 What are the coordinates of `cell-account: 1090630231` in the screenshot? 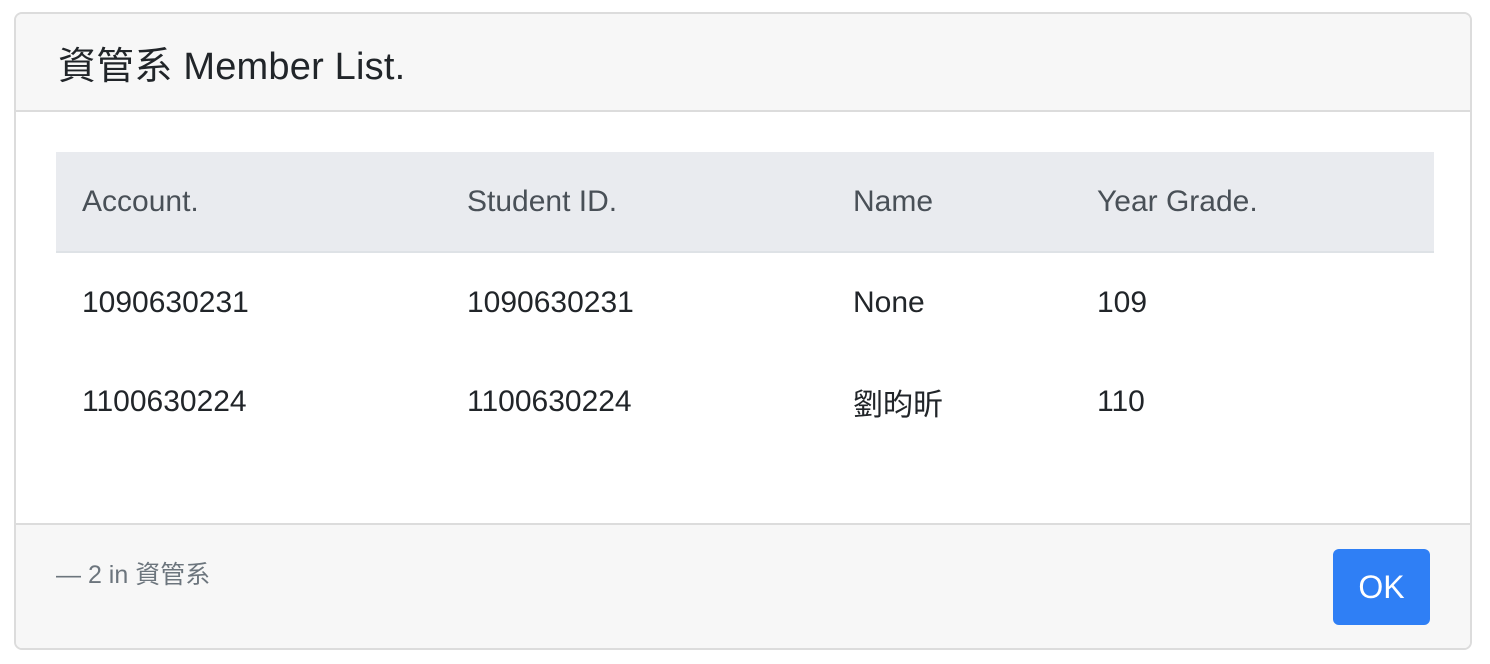 It's located at (165, 302).